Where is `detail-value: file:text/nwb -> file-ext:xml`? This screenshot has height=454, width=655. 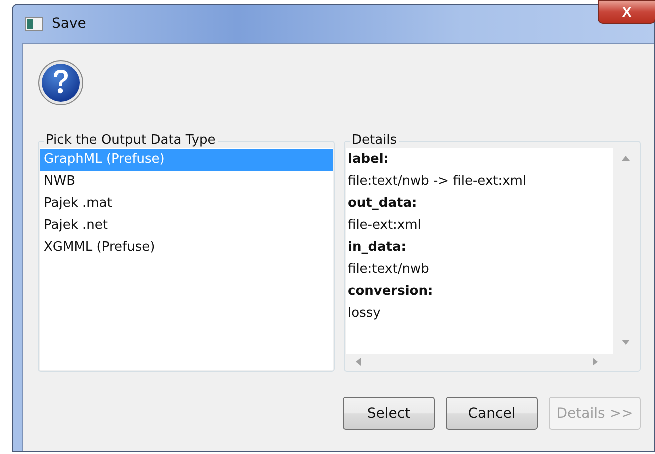
detail-value: file:text/nwb -> file-ext:xml is located at coordinates (438, 182).